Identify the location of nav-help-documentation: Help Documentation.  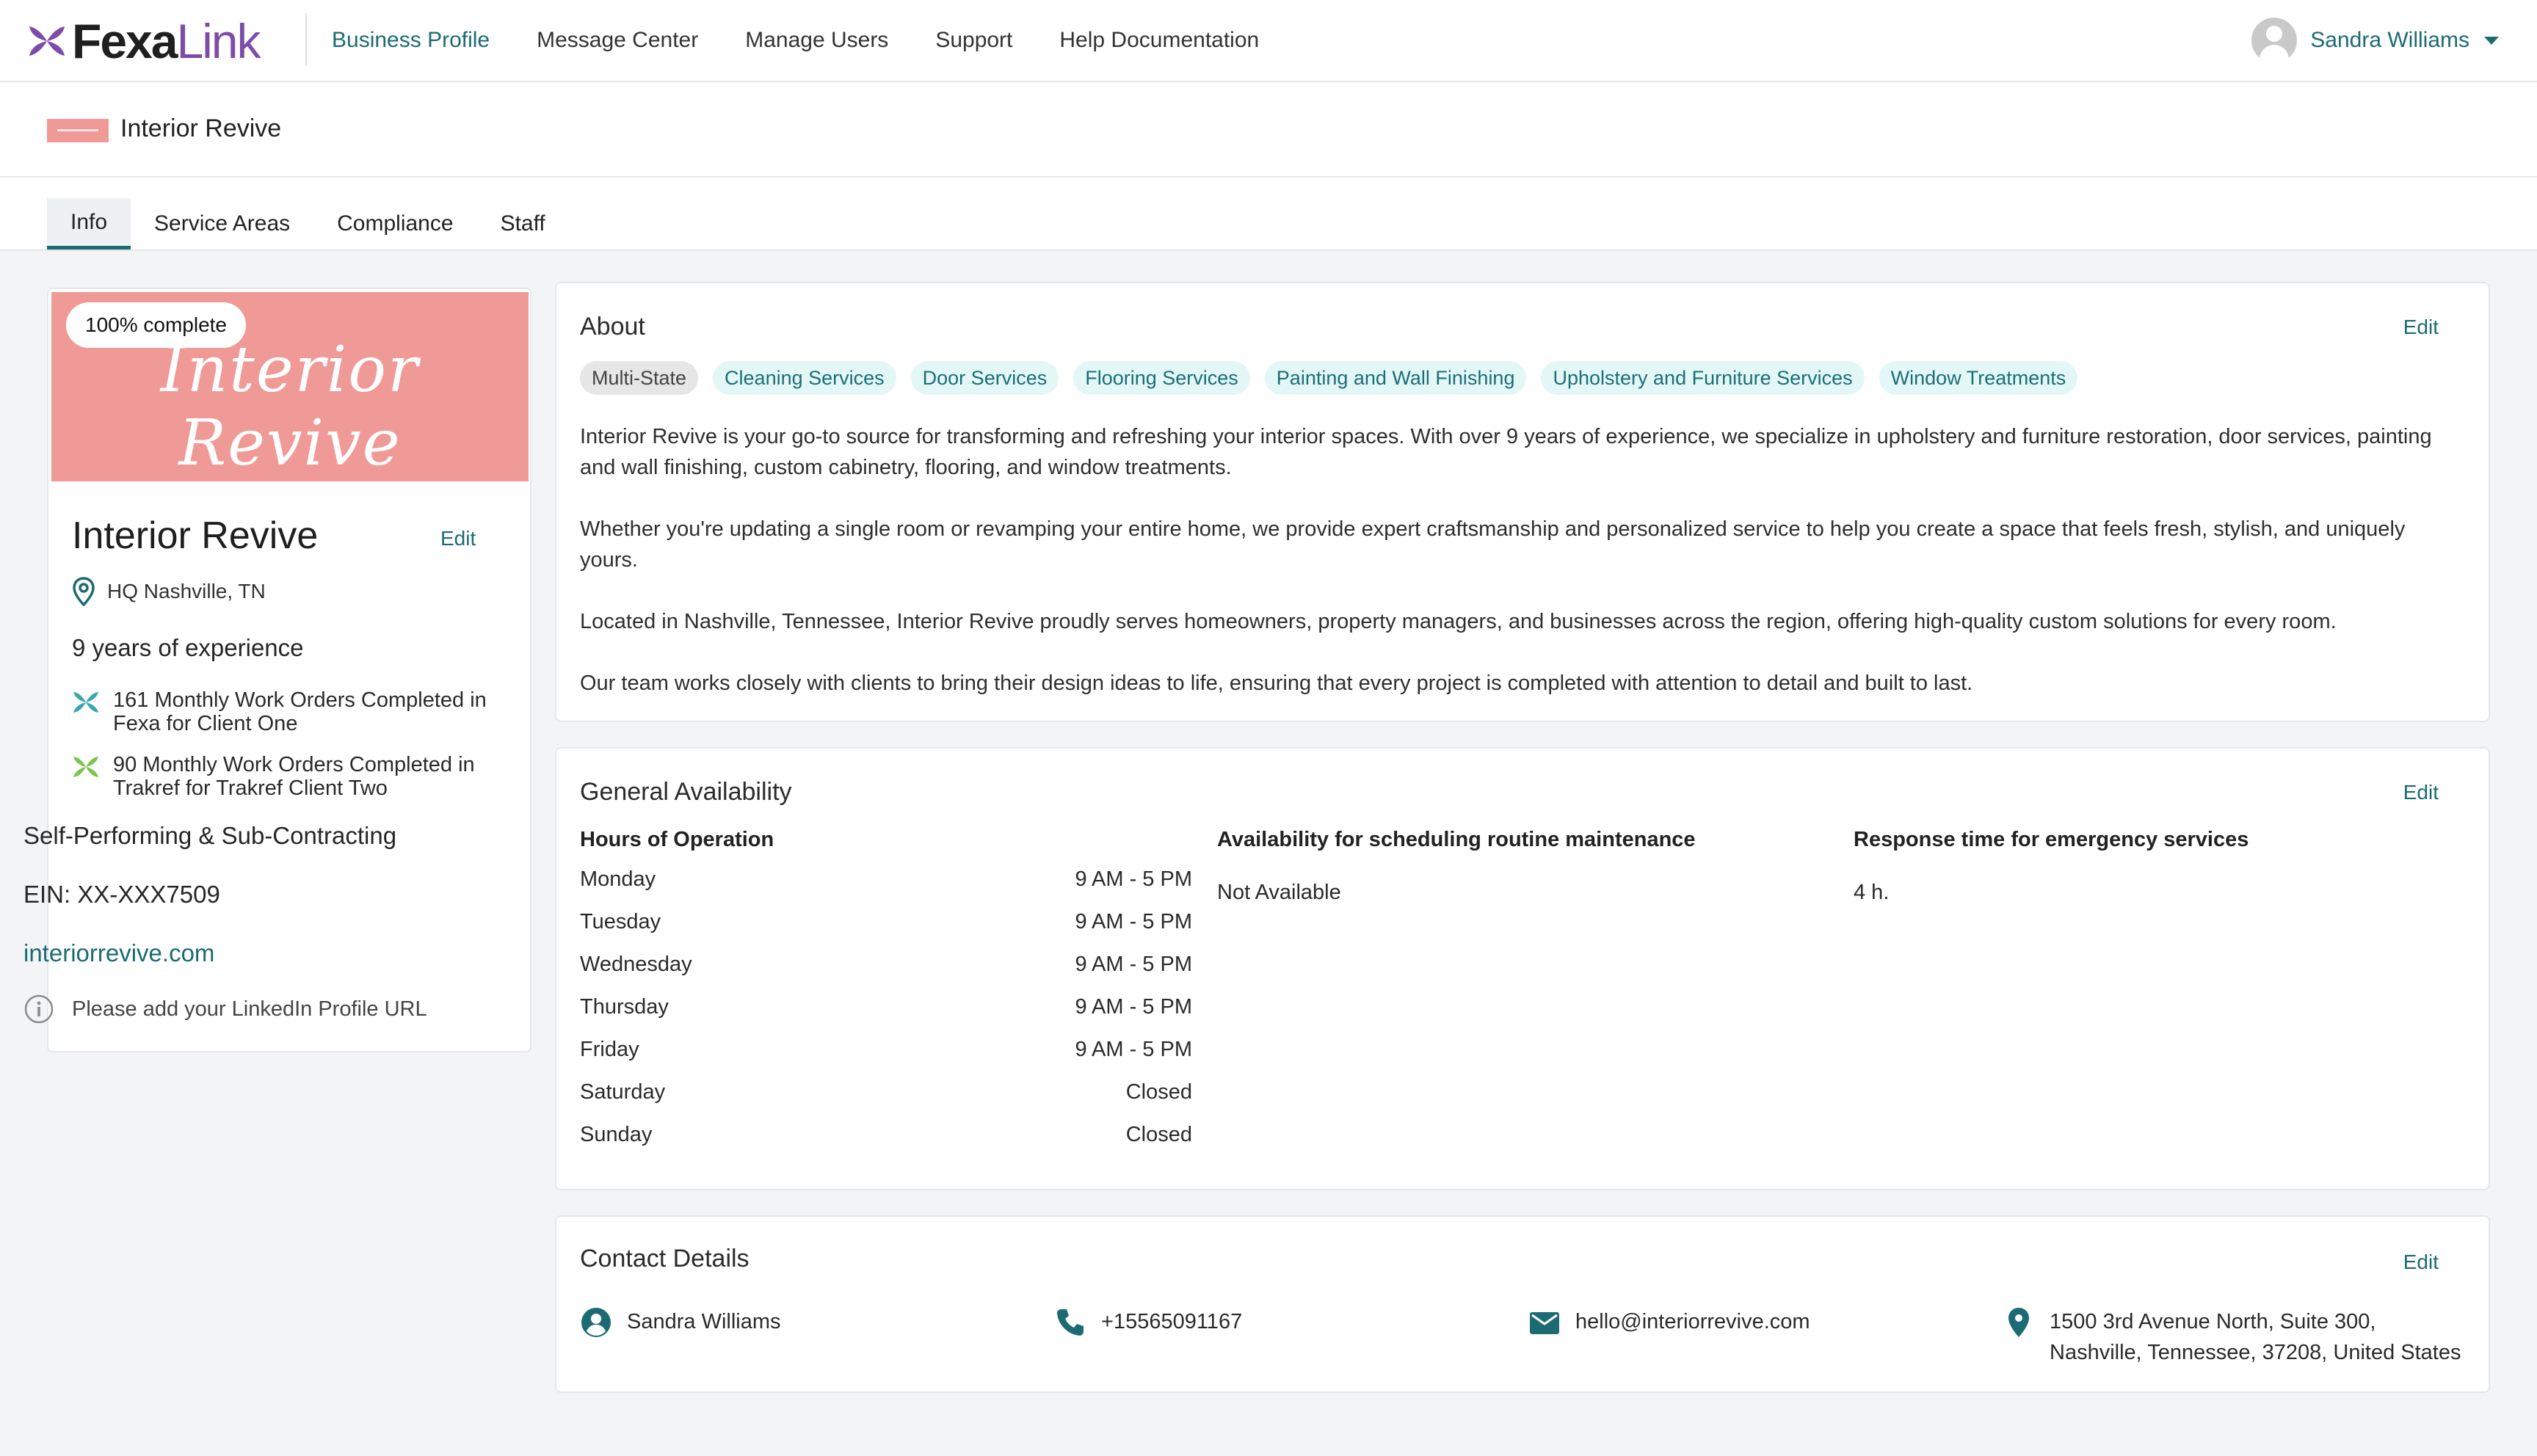
(1159, 40).